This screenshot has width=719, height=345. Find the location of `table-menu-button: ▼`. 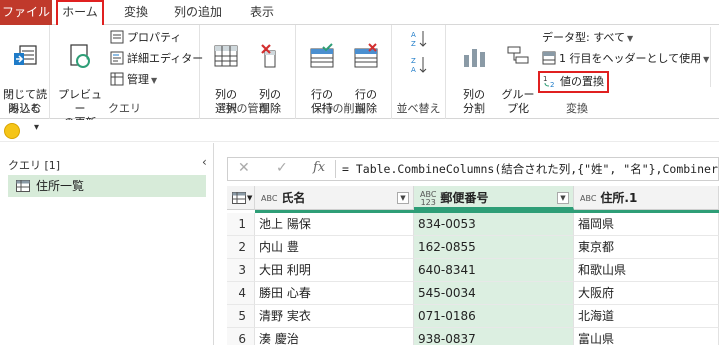

table-menu-button: ▼ is located at coordinates (241, 198).